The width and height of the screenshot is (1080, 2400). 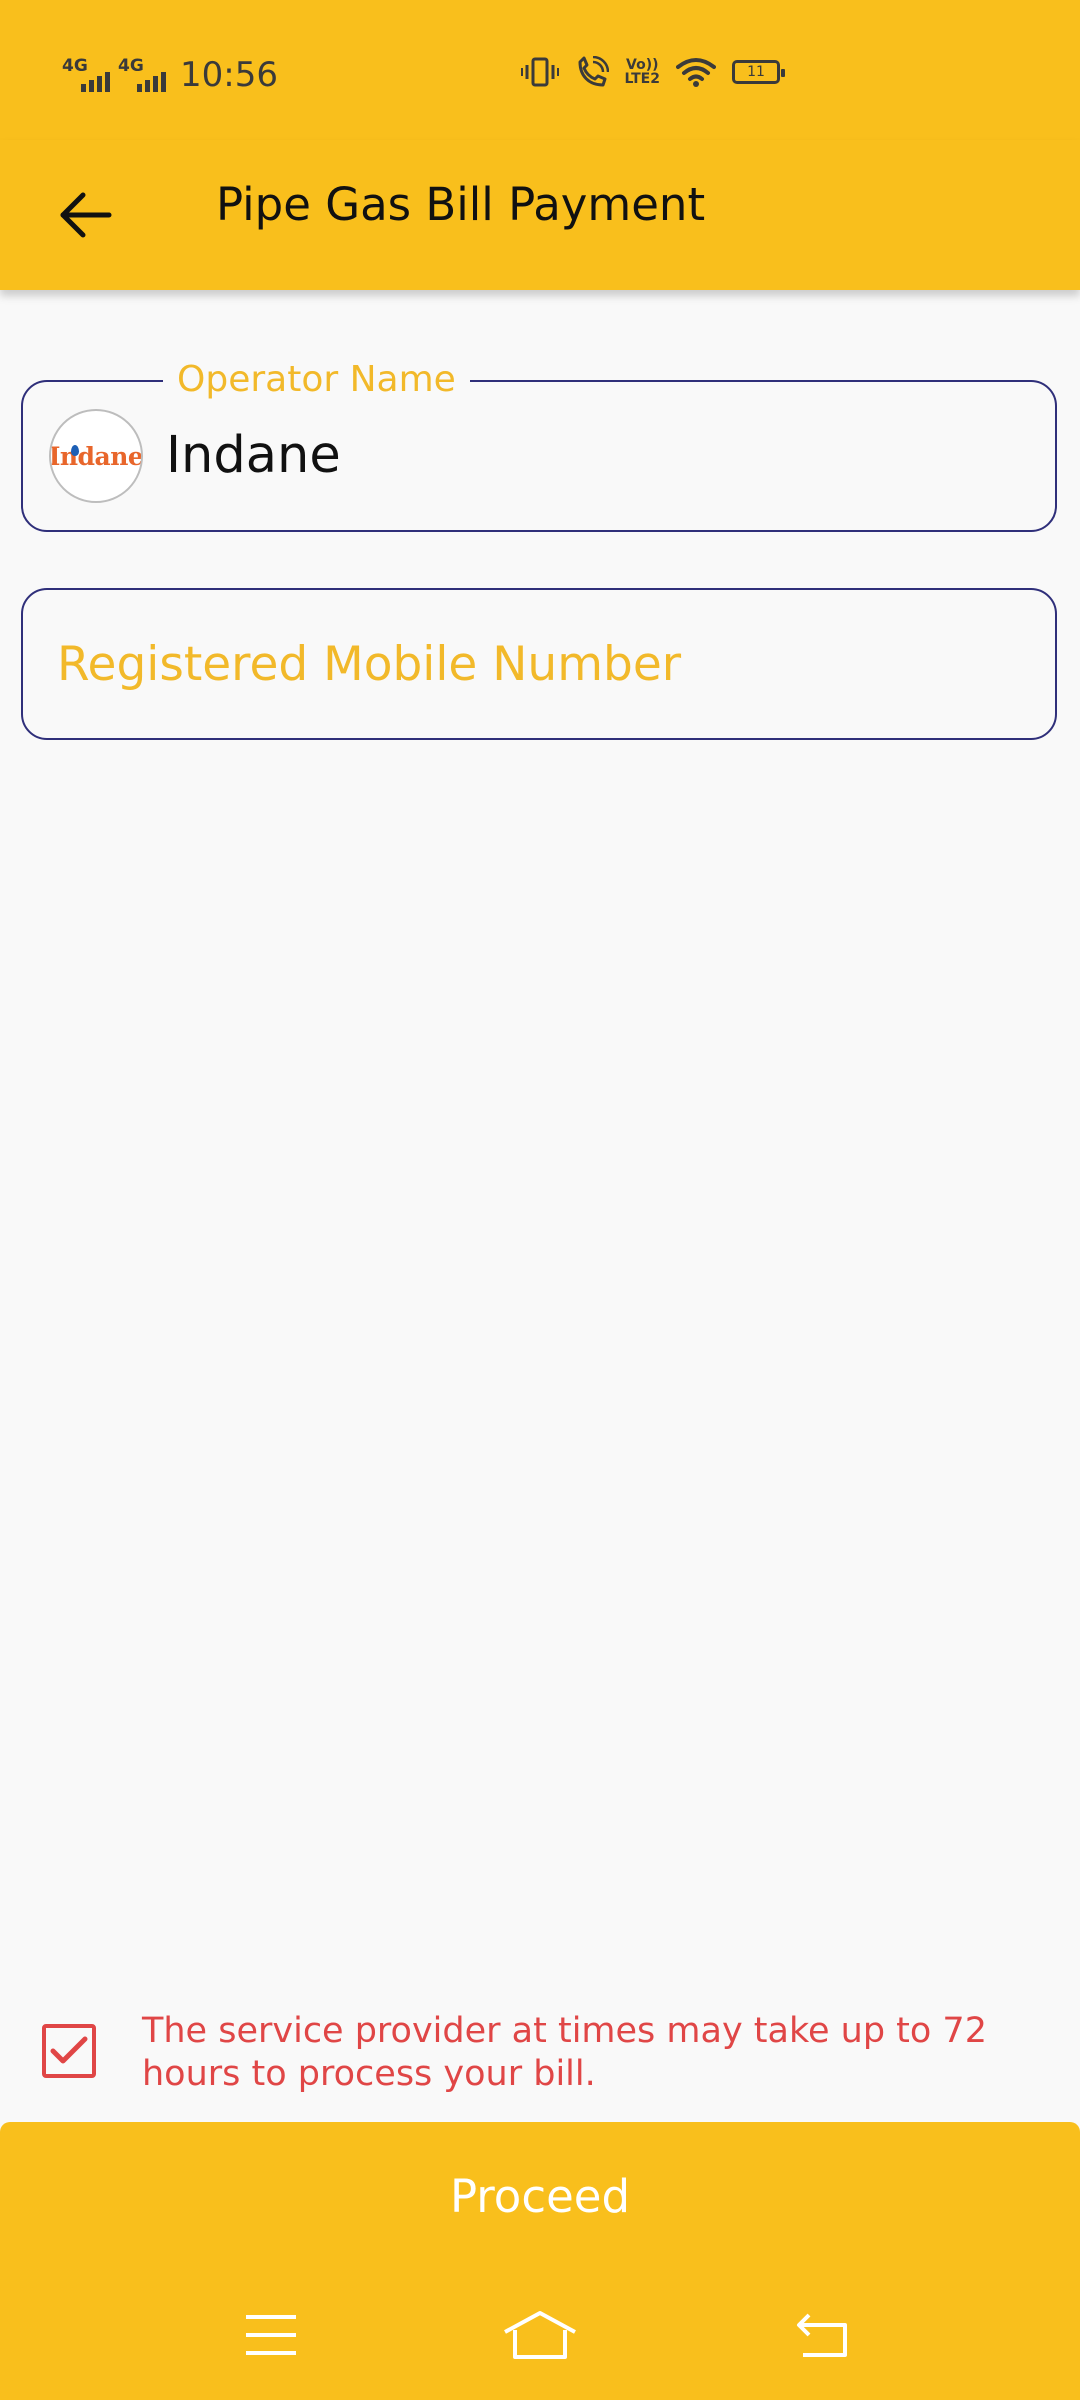 I want to click on home-icon, so click(x=540, y=2335).